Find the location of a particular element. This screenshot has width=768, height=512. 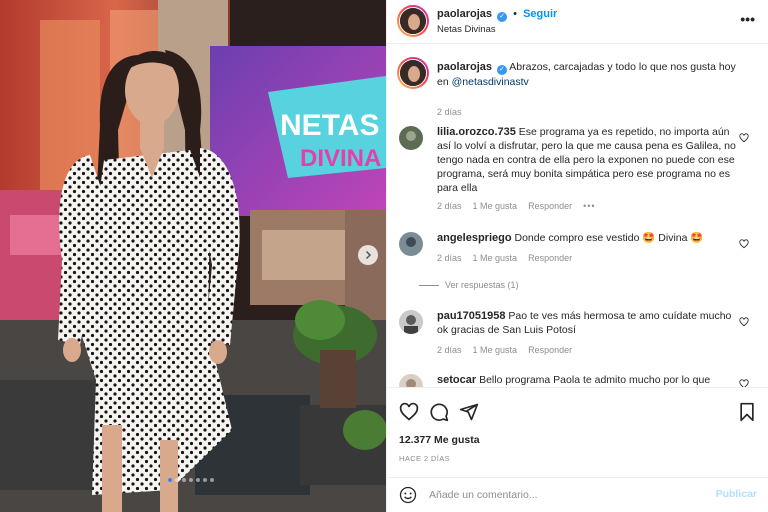

add-comment-bar: Publicar is located at coordinates (577, 494).